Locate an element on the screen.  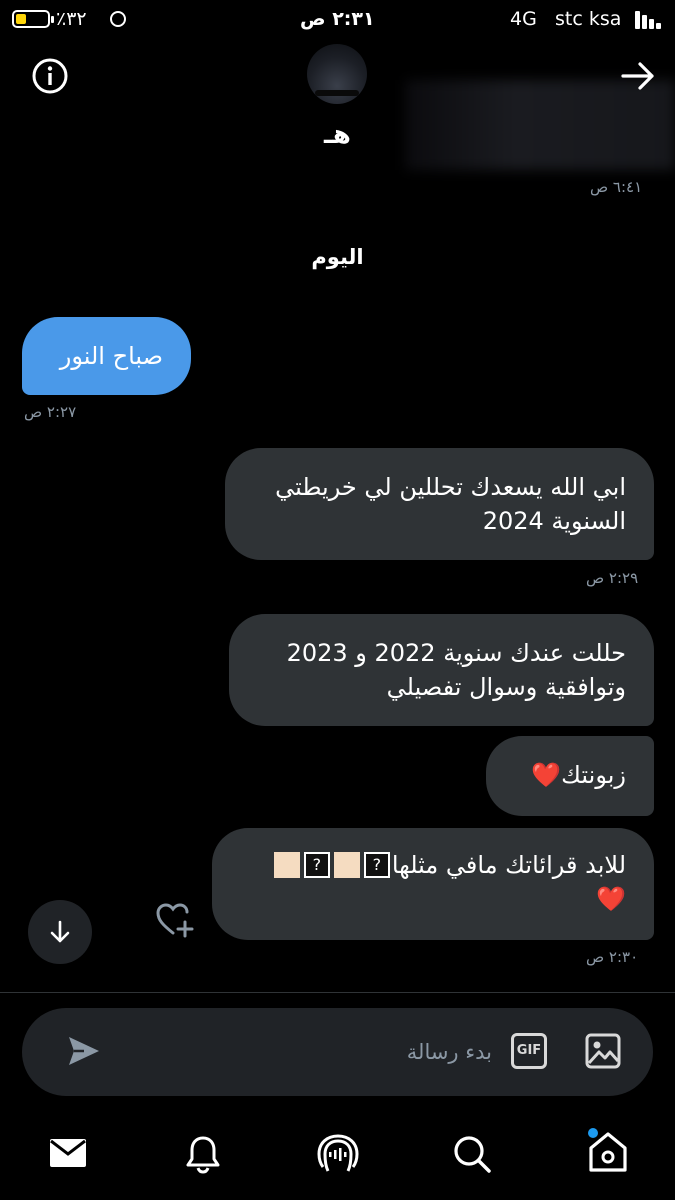
conversation-title: هـ is located at coordinates (337, 135).